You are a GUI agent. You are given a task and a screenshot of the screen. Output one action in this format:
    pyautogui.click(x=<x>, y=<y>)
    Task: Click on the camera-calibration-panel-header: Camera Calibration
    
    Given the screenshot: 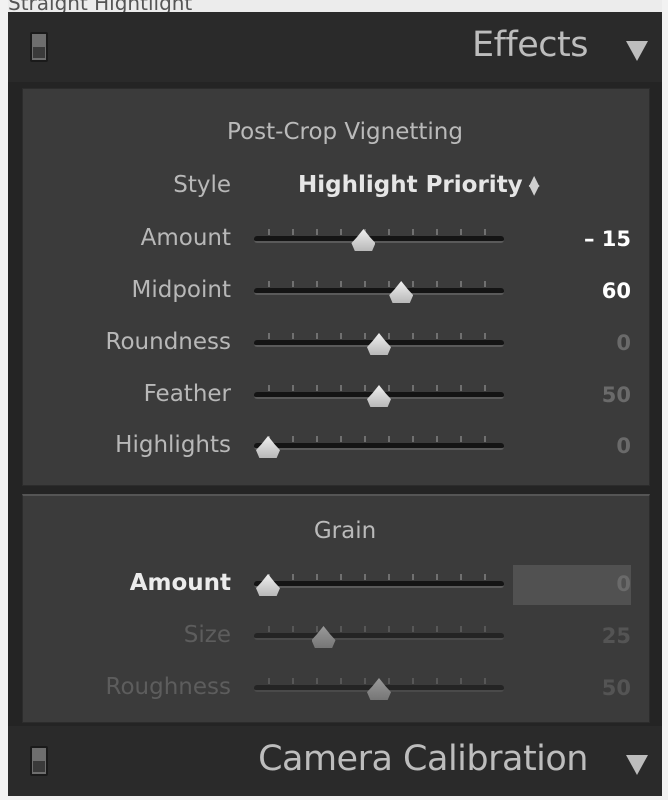 What is the action you would take?
    pyautogui.click(x=335, y=761)
    